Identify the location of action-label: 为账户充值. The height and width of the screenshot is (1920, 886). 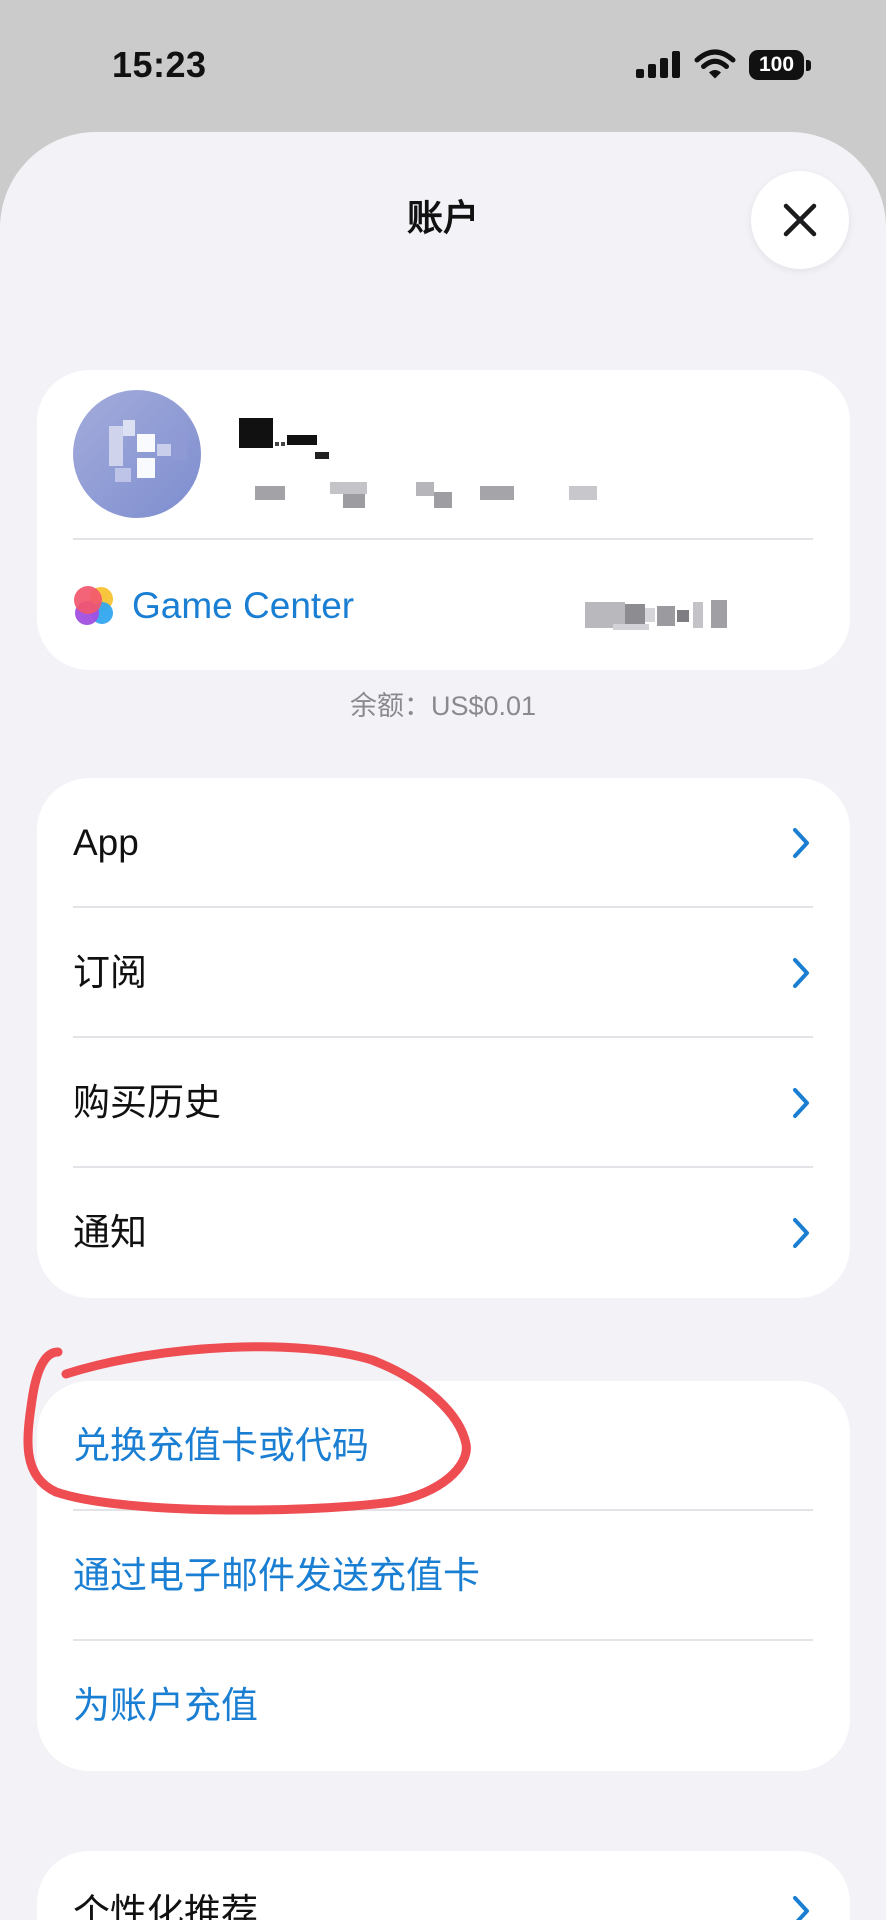
(165, 1705).